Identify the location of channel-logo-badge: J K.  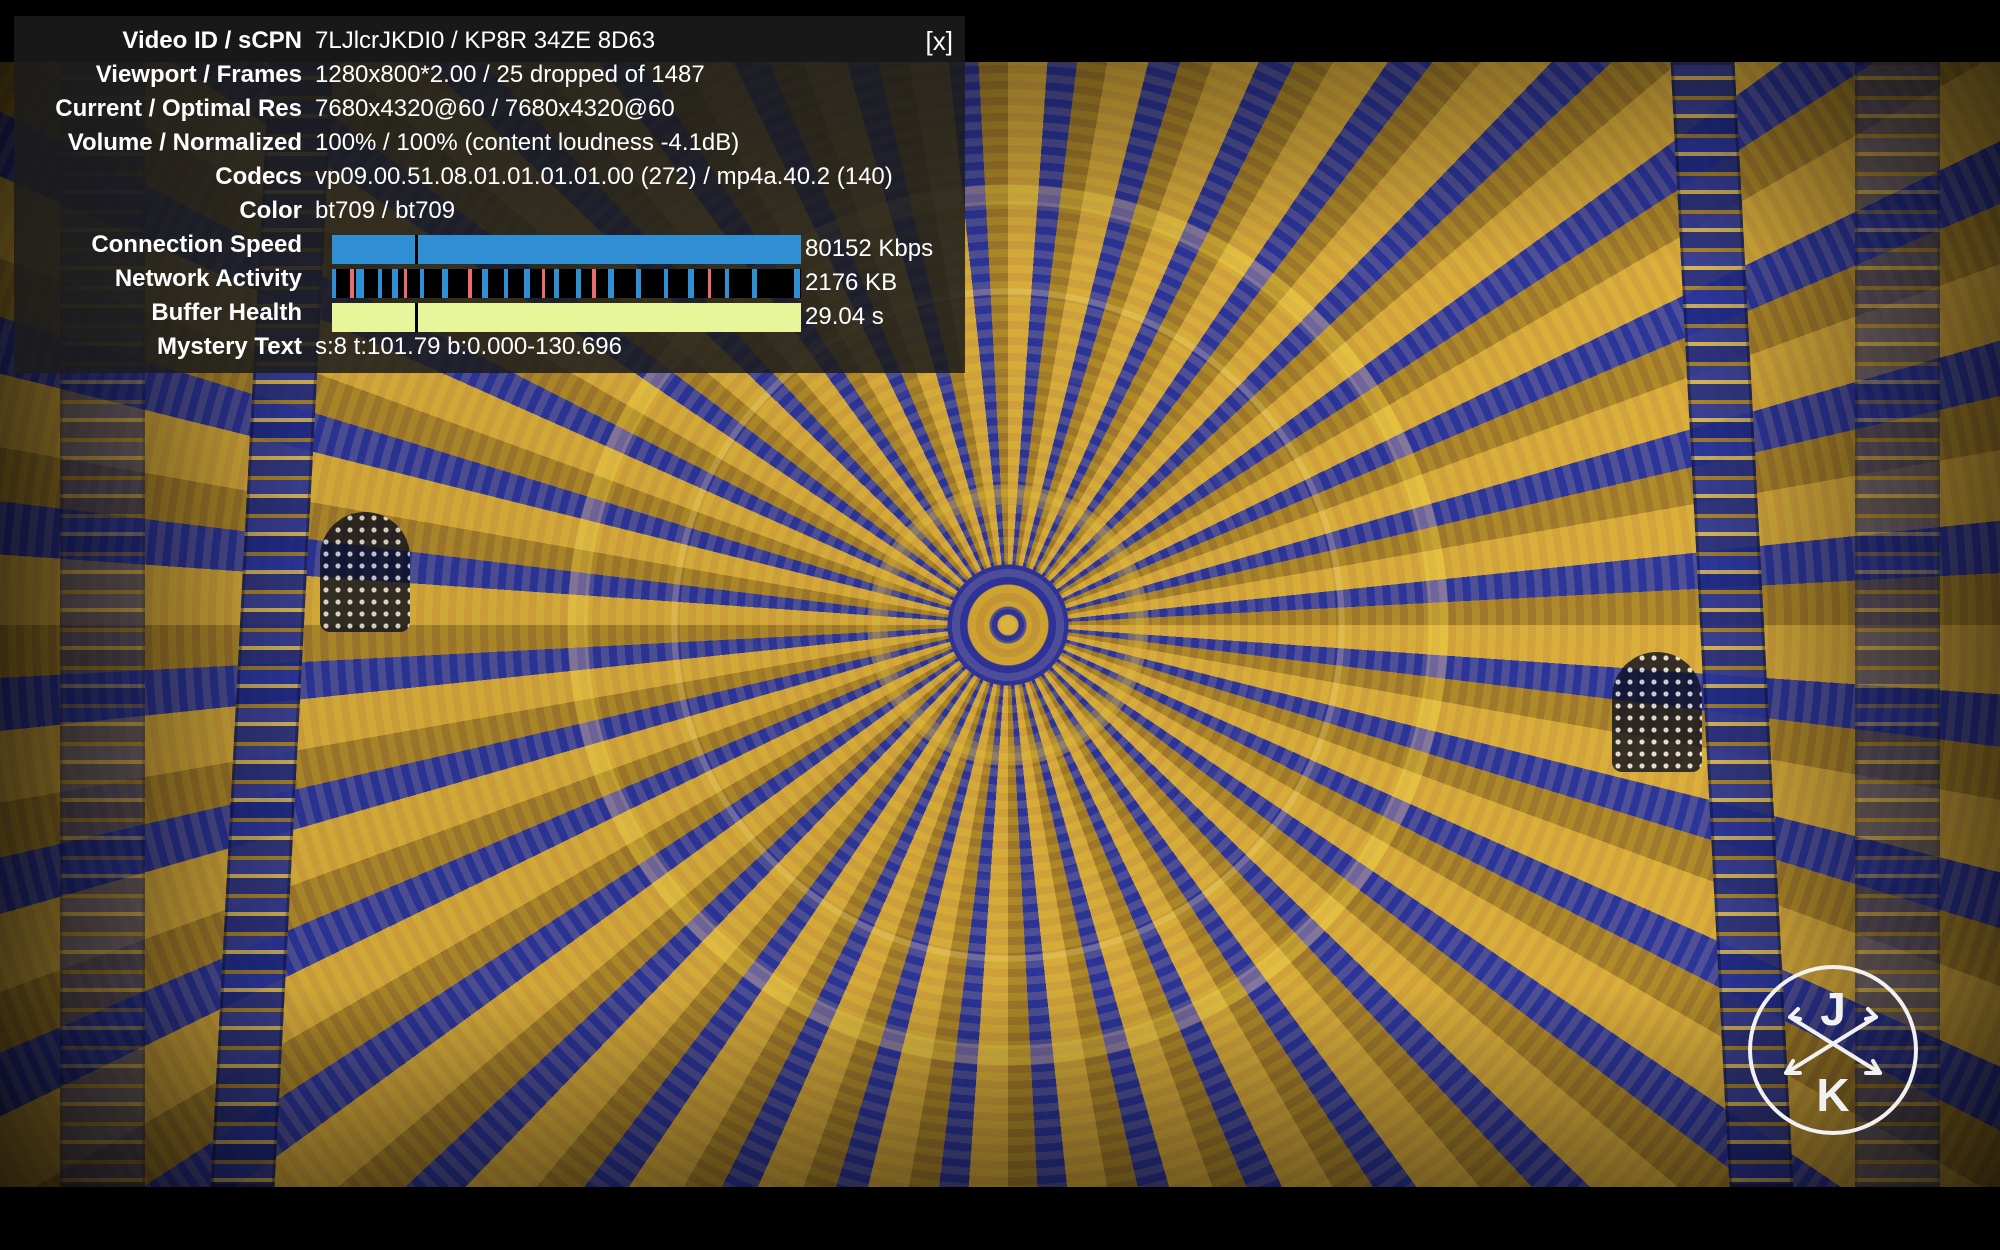
(1833, 1050).